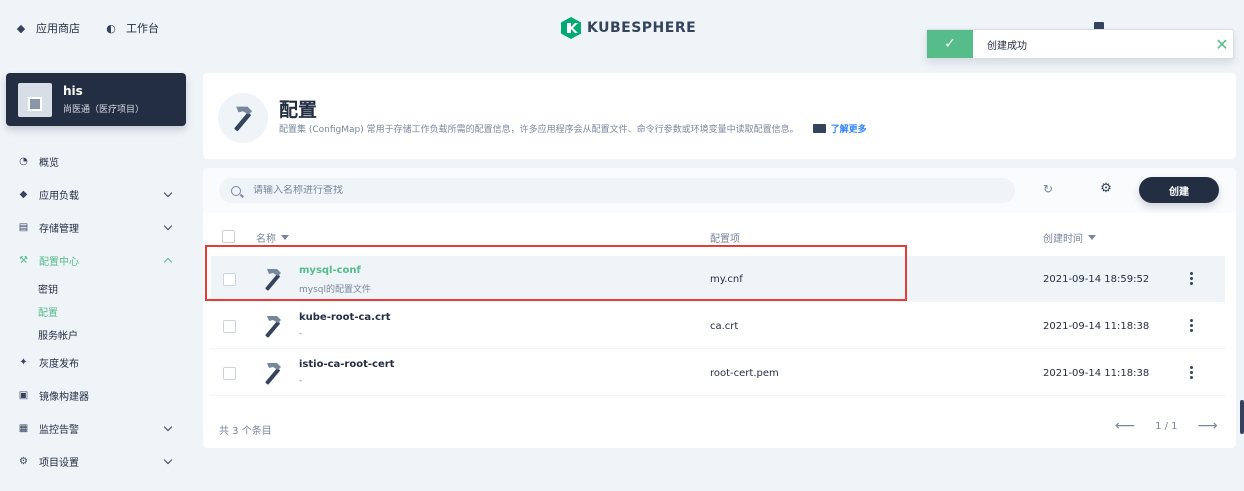 This screenshot has width=1244, height=491. What do you see at coordinates (21, 28) in the screenshot?
I see `appstore-icon: ◆` at bounding box center [21, 28].